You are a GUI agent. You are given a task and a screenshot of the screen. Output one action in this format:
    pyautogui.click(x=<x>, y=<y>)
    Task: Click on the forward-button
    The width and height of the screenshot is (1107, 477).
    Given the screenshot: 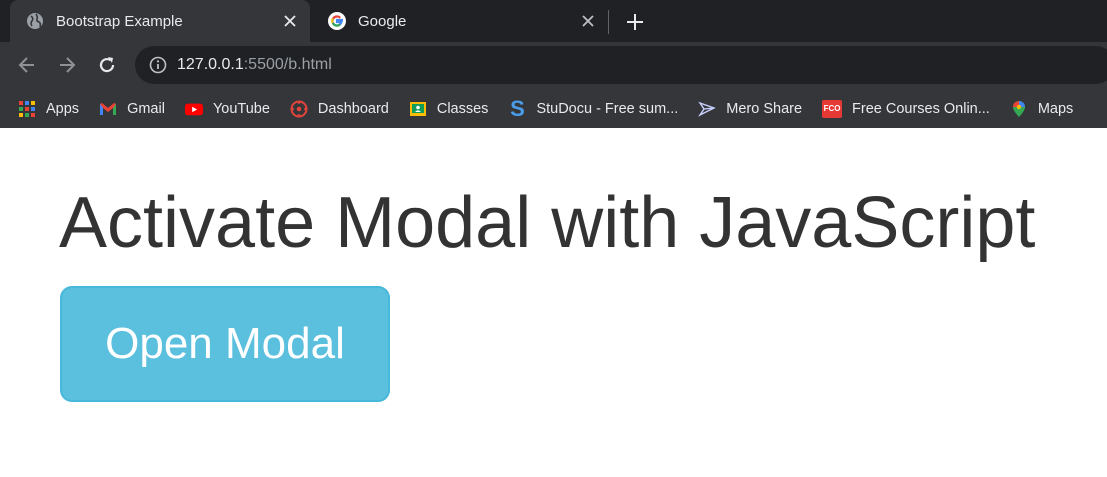 What is the action you would take?
    pyautogui.click(x=67, y=65)
    